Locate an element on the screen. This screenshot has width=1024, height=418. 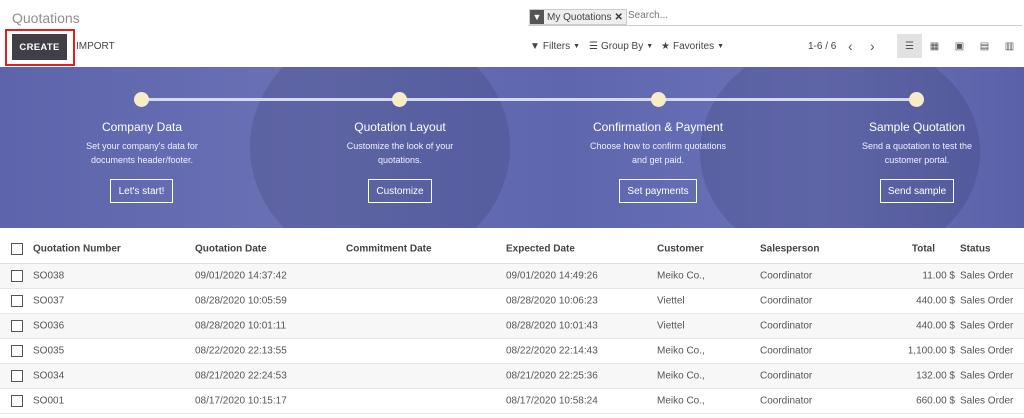
column-header-total: Total is located at coordinates (923, 248).